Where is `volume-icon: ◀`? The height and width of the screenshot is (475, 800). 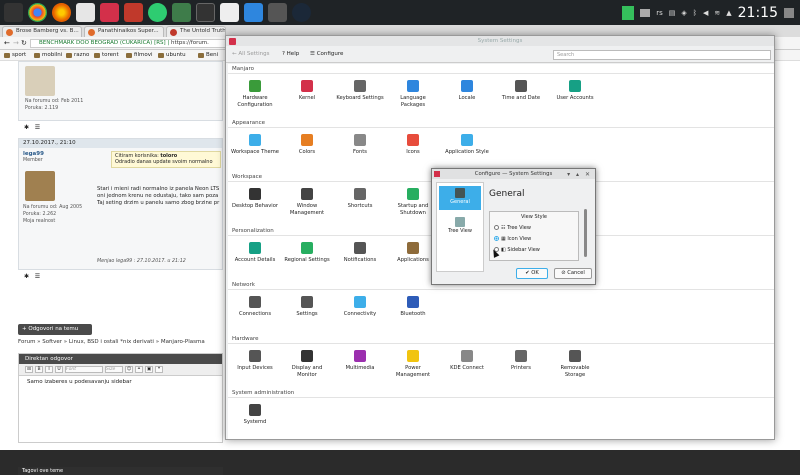
volume-icon: ◀ is located at coordinates (705, 13).